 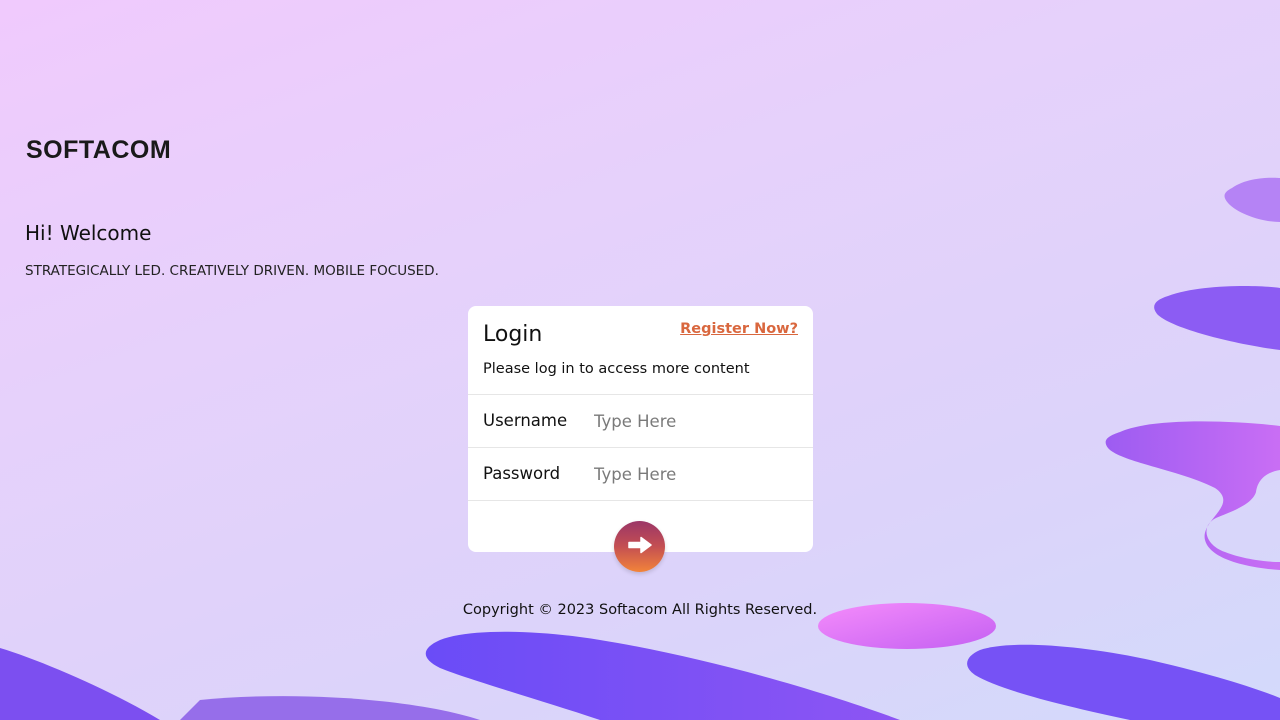 What do you see at coordinates (525, 420) in the screenshot?
I see `username-label: Username` at bounding box center [525, 420].